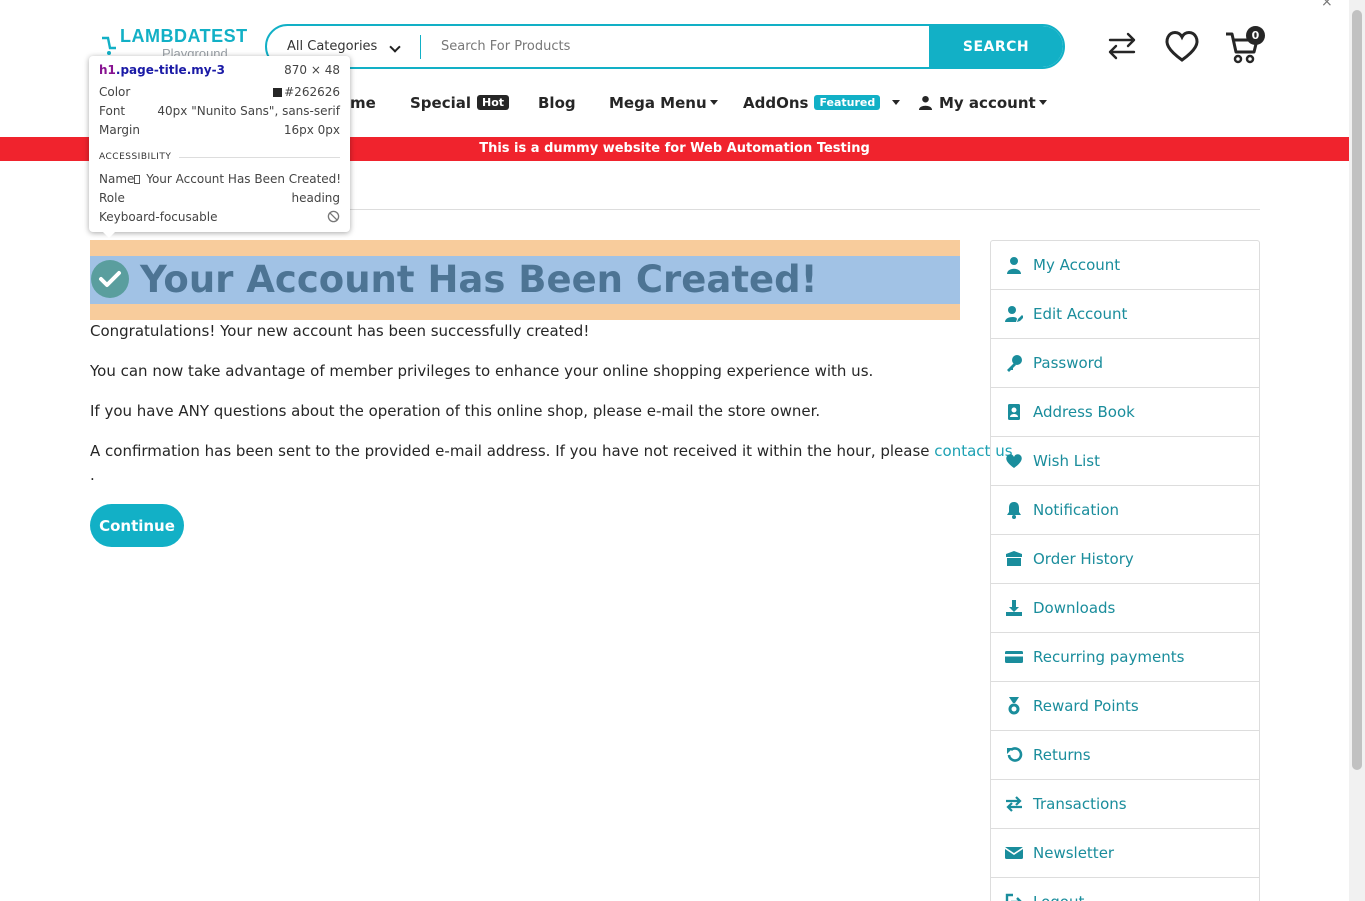 This screenshot has height=901, width=1365. I want to click on tooltip-selector-row: h1.page-title.my-3 870 × 48, so click(219, 70).